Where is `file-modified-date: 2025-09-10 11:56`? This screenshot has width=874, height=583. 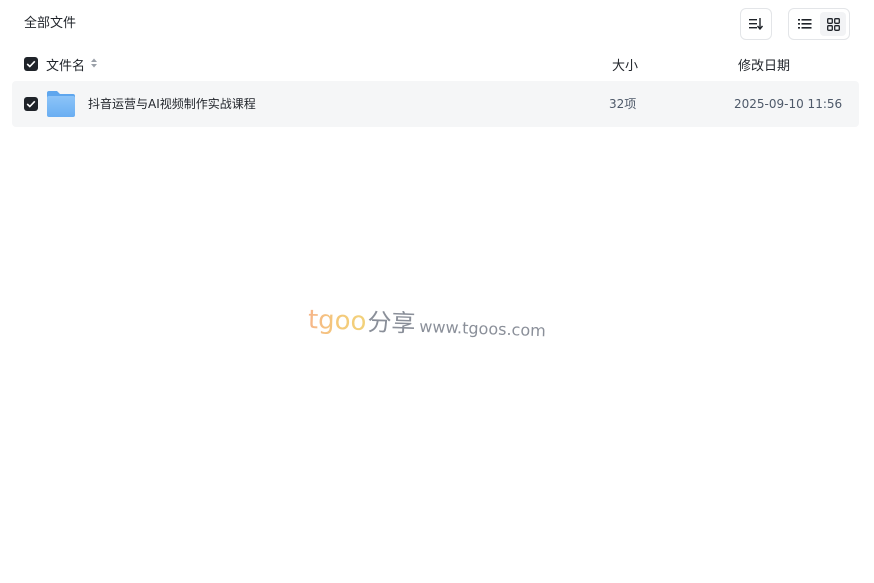 file-modified-date: 2025-09-10 11:56 is located at coordinates (788, 104).